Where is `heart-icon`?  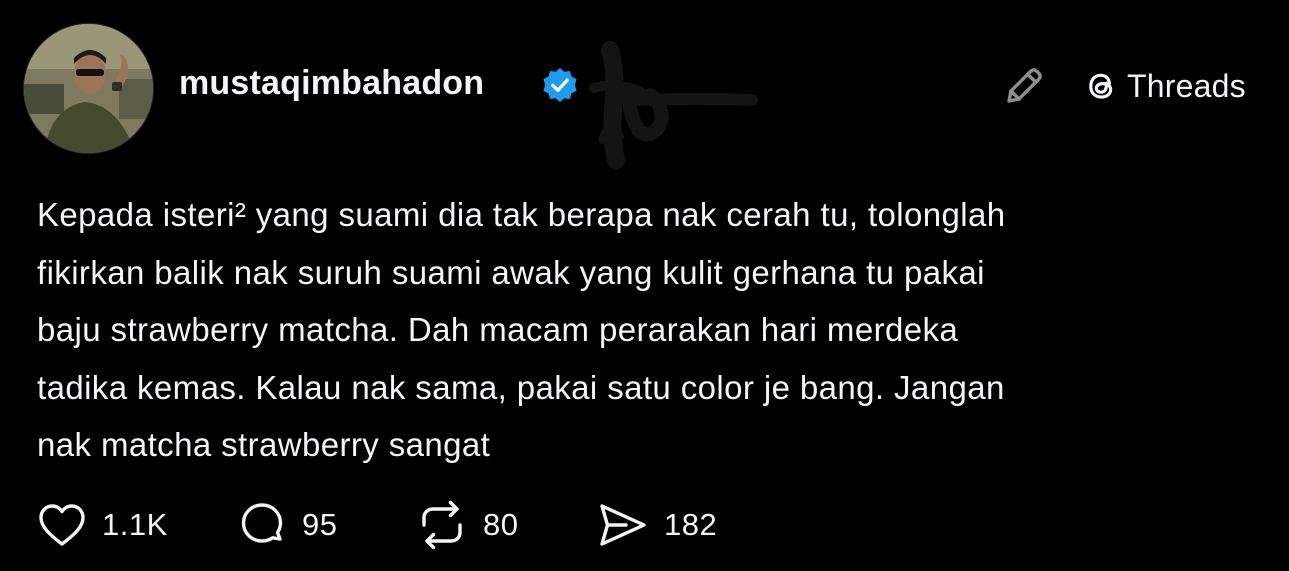
heart-icon is located at coordinates (62, 525).